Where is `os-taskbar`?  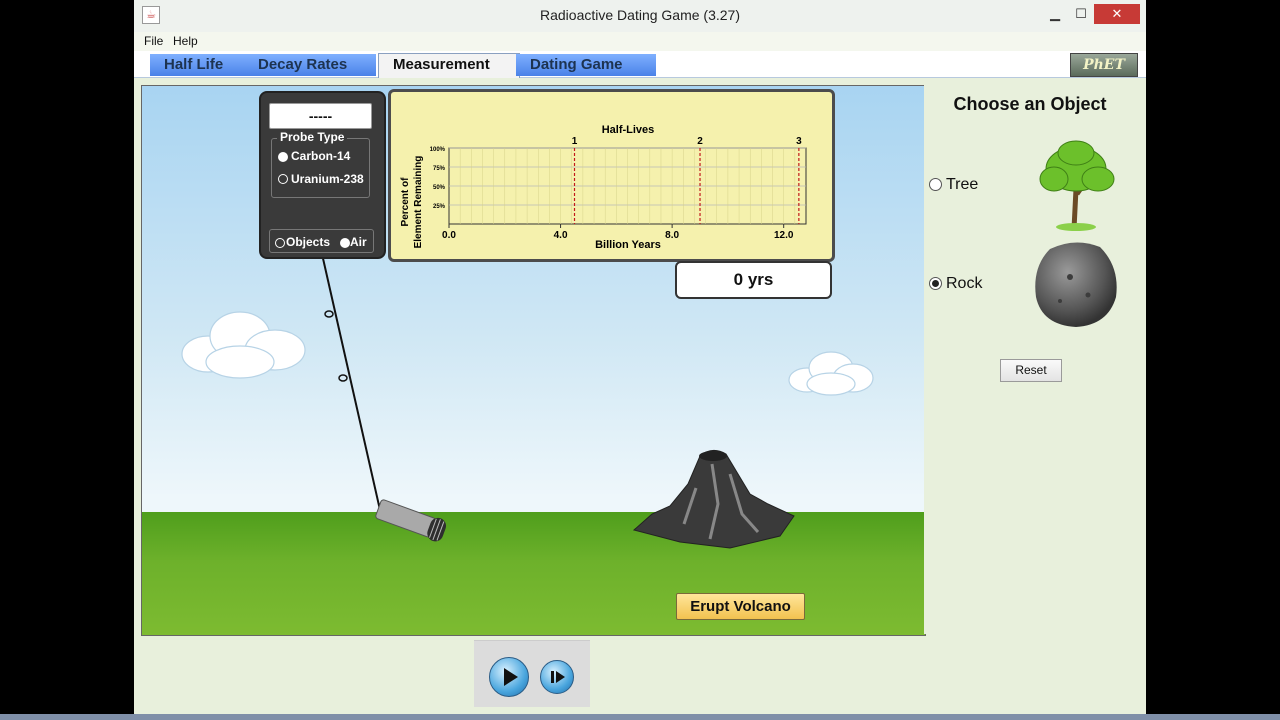
os-taskbar is located at coordinates (640, 717).